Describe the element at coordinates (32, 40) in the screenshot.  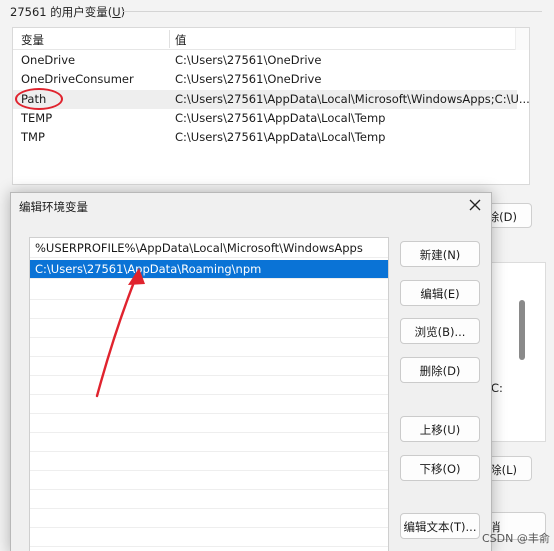
I see `column-header-variable: 变量` at that location.